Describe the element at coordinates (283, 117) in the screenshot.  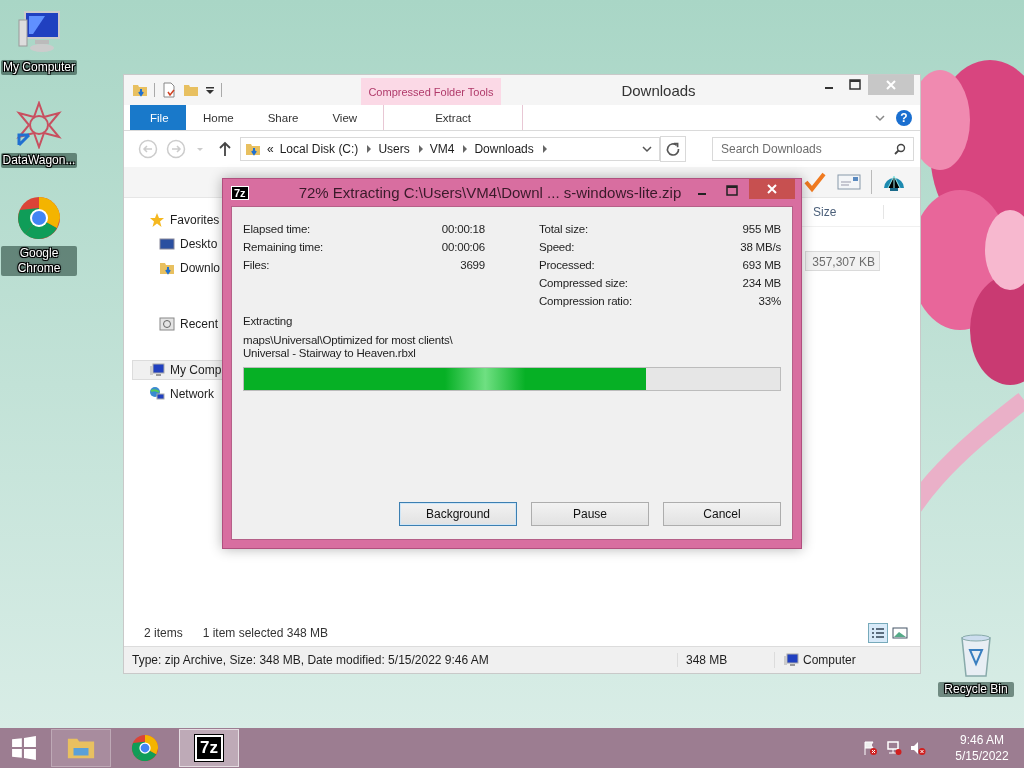
I see `ribbon-tab: Share` at that location.